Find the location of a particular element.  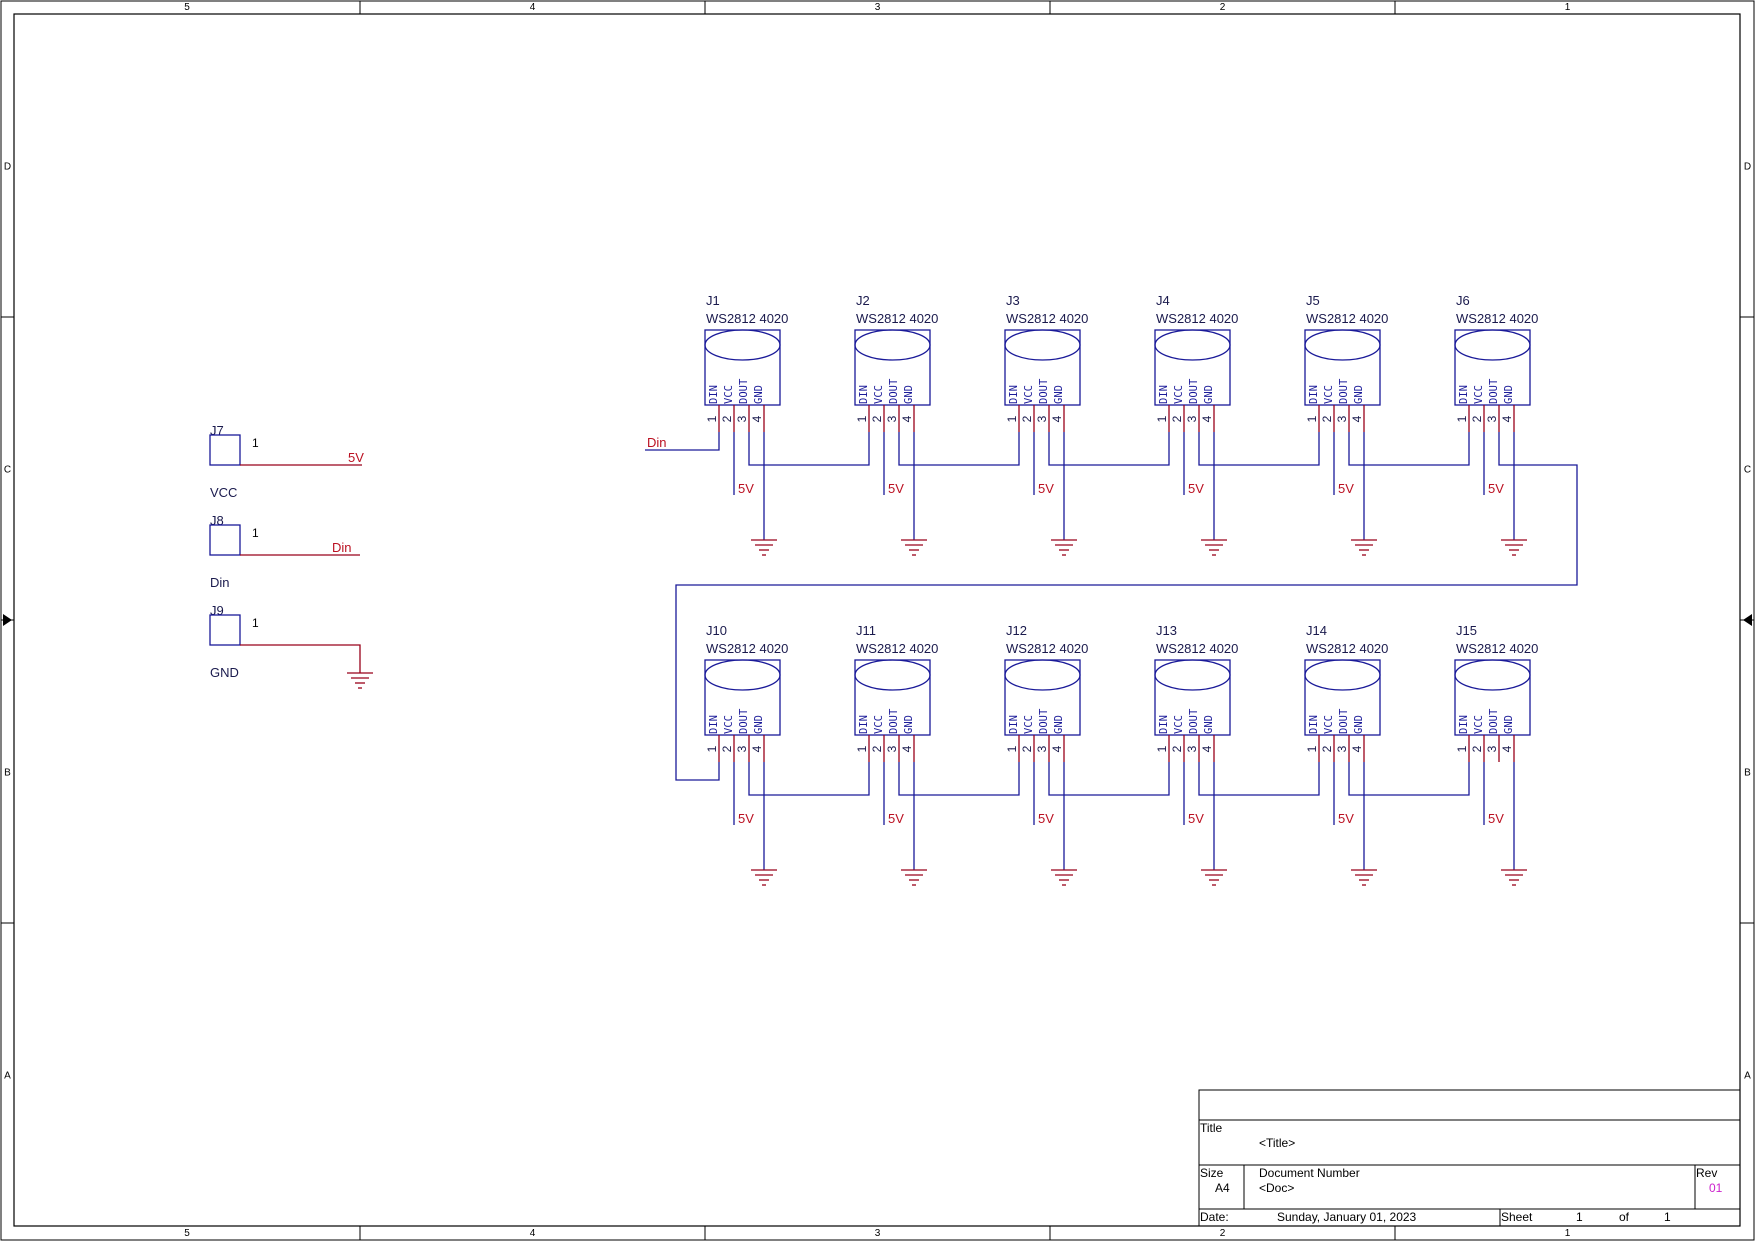

row-wrap-wire is located at coordinates (1126, 606).